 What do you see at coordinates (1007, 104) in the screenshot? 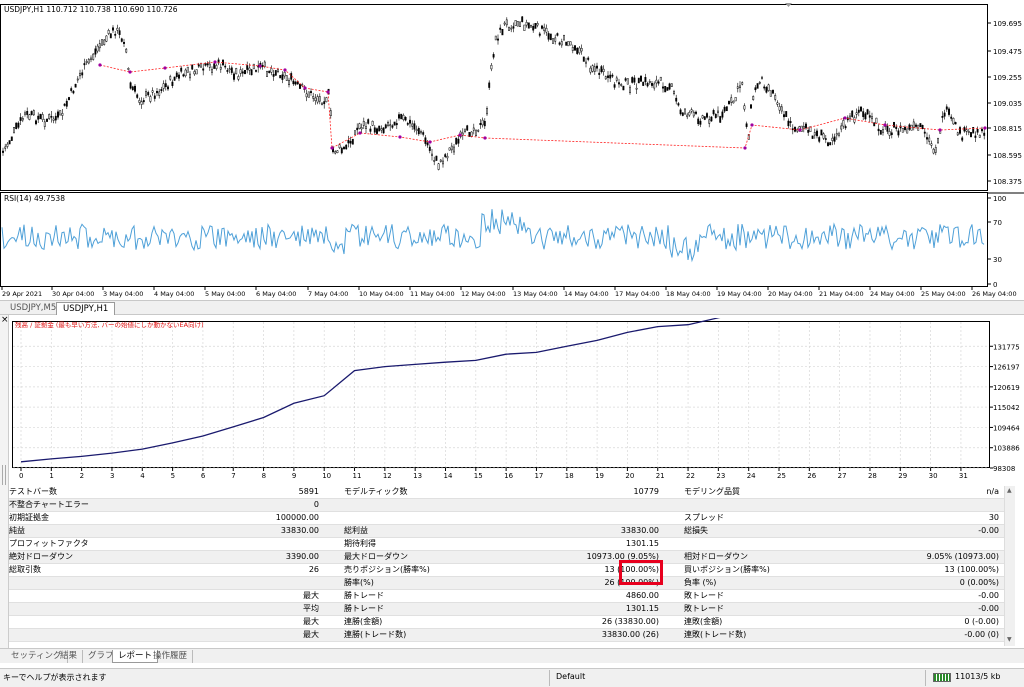
I see `price-tick-label: 109.035` at bounding box center [1007, 104].